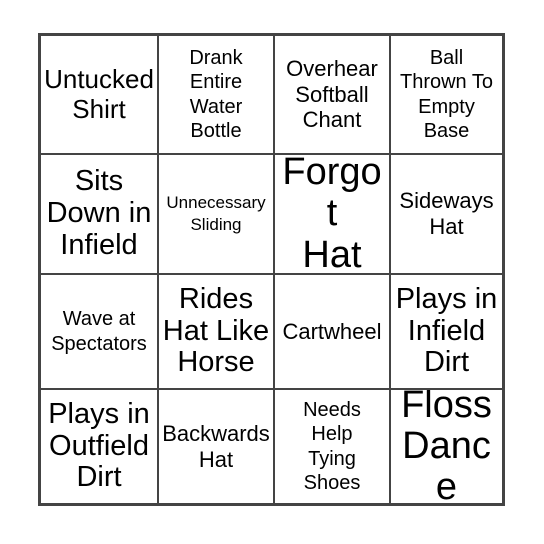  I want to click on bingo-cell-label: Unnecessary Sliding, so click(216, 213).